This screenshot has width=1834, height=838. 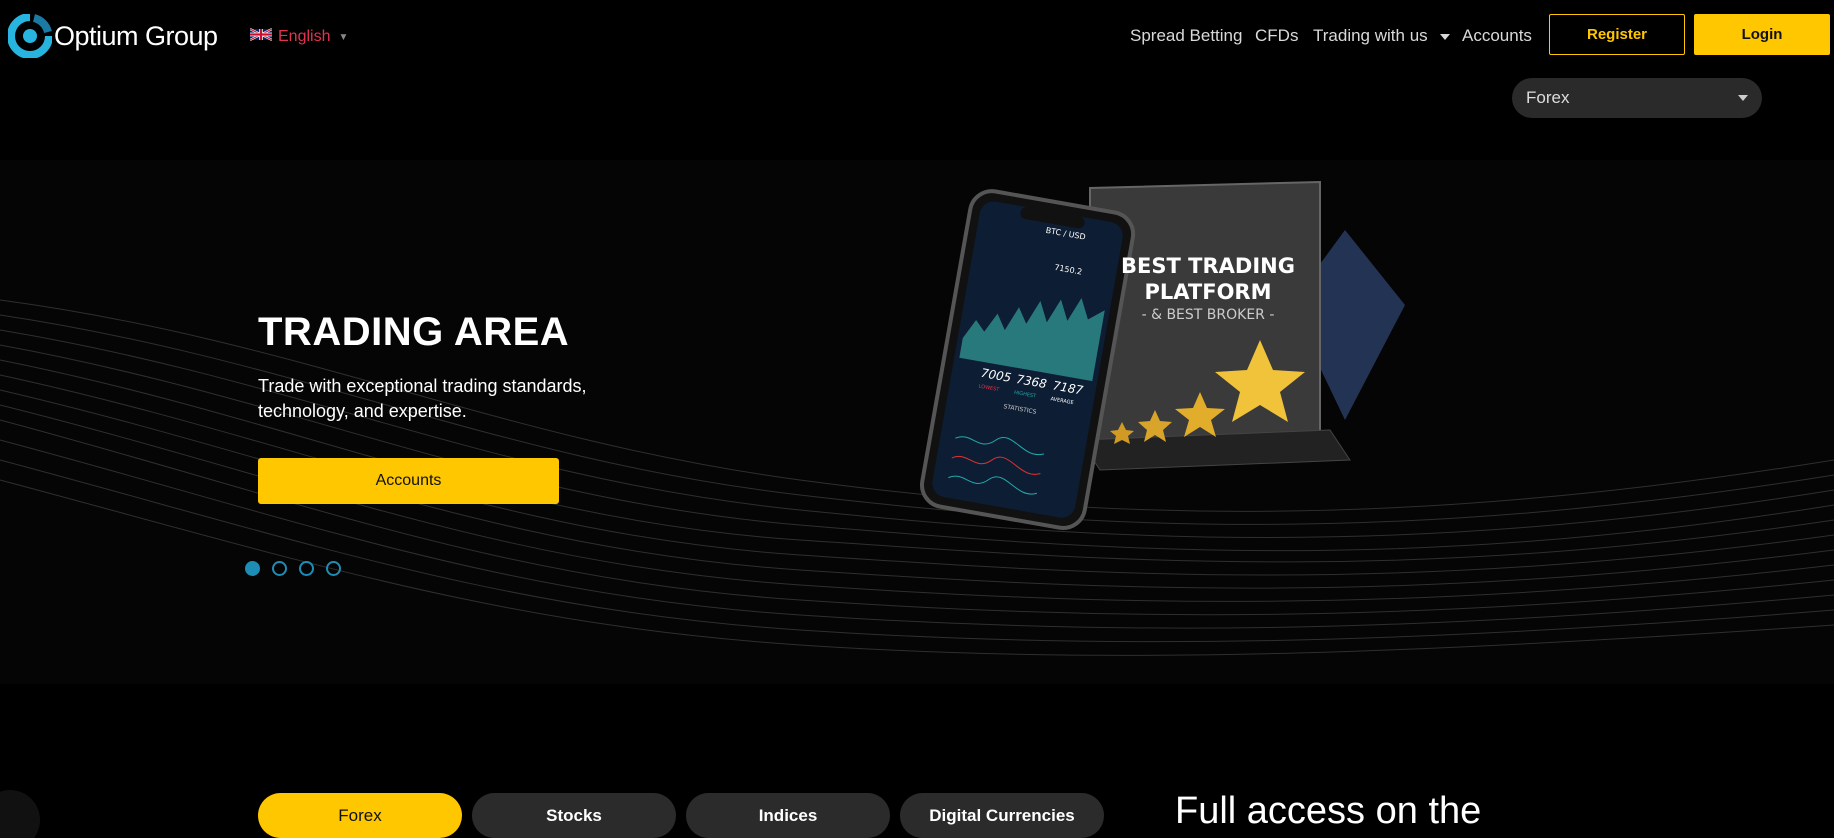 I want to click on market-select-value: Forex, so click(x=1548, y=97).